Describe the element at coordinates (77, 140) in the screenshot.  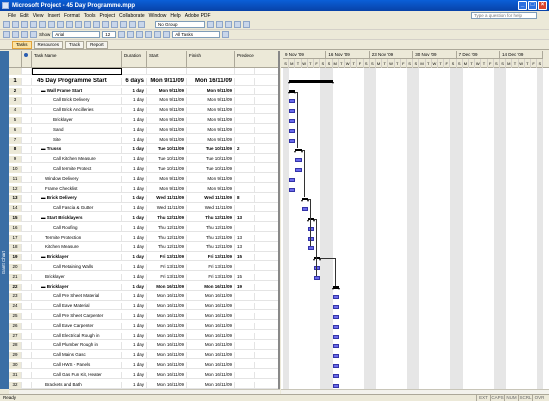
I see `task-name-cell: Site` at that location.